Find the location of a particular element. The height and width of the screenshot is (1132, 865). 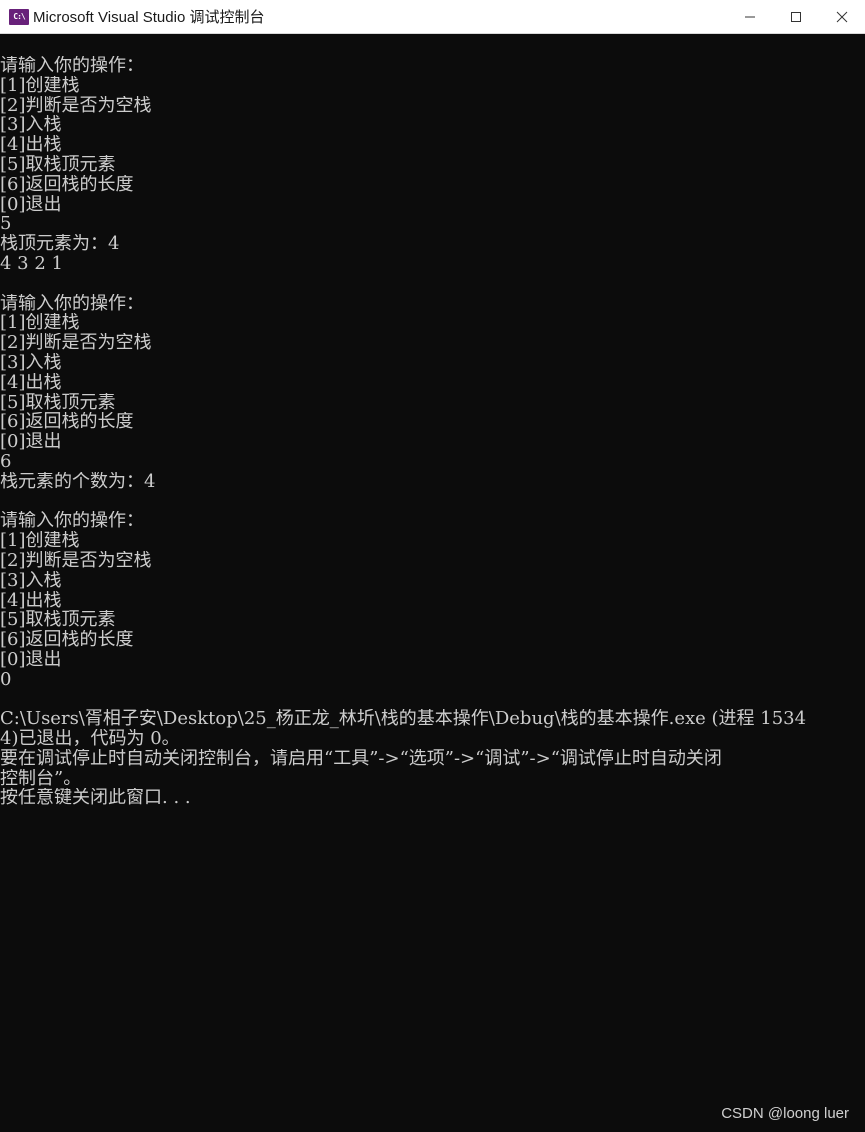

close-button is located at coordinates (842, 17).